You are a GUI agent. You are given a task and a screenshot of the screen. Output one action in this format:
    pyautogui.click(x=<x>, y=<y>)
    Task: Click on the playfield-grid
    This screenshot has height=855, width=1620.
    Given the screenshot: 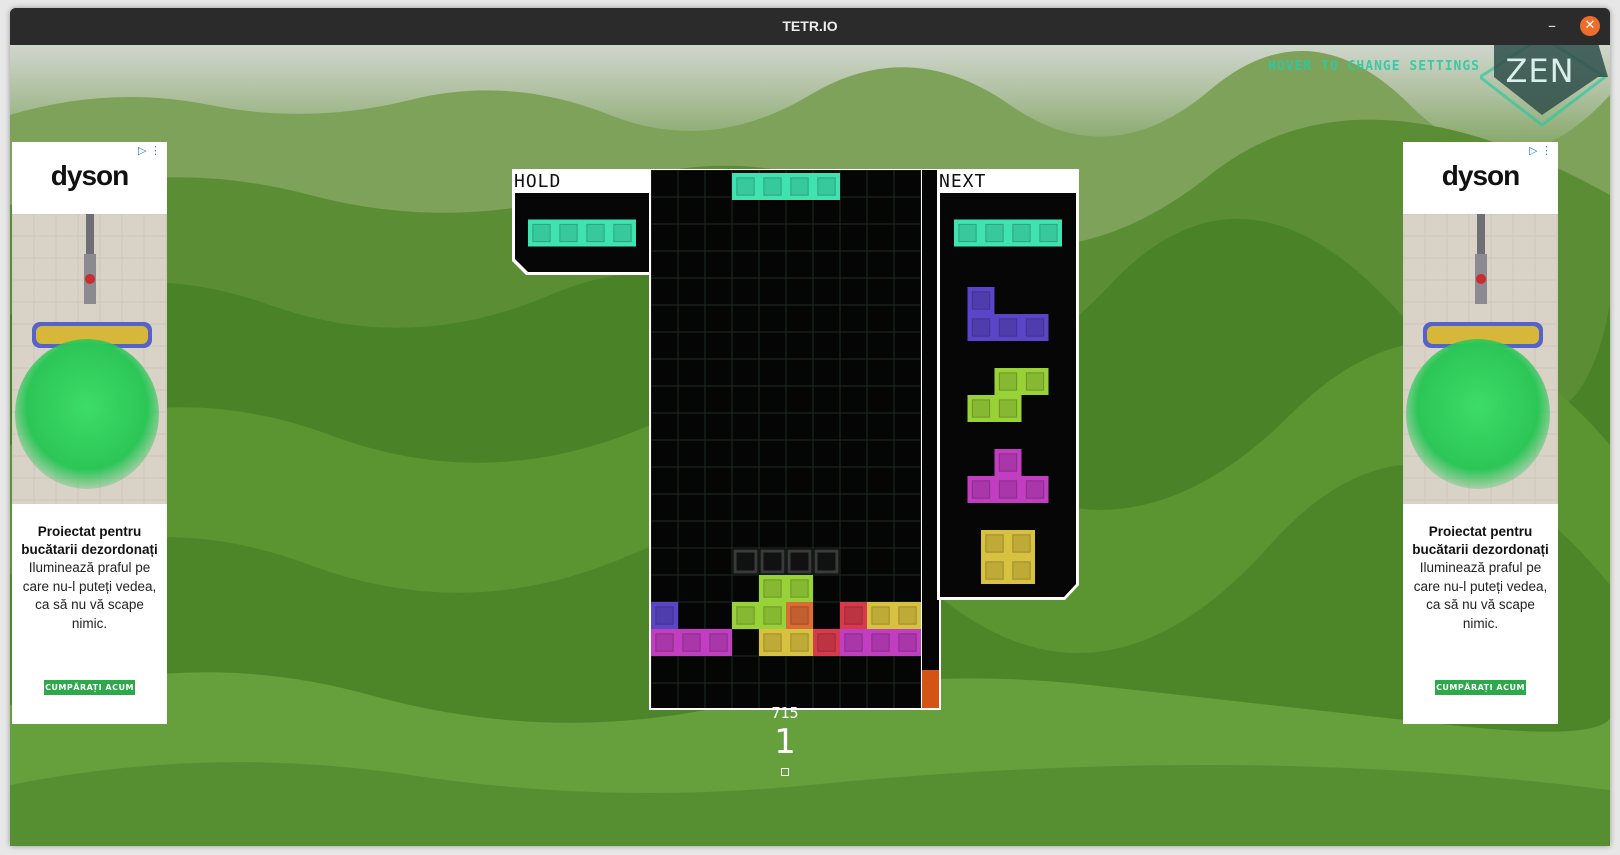 What is the action you would take?
    pyautogui.click(x=786, y=439)
    